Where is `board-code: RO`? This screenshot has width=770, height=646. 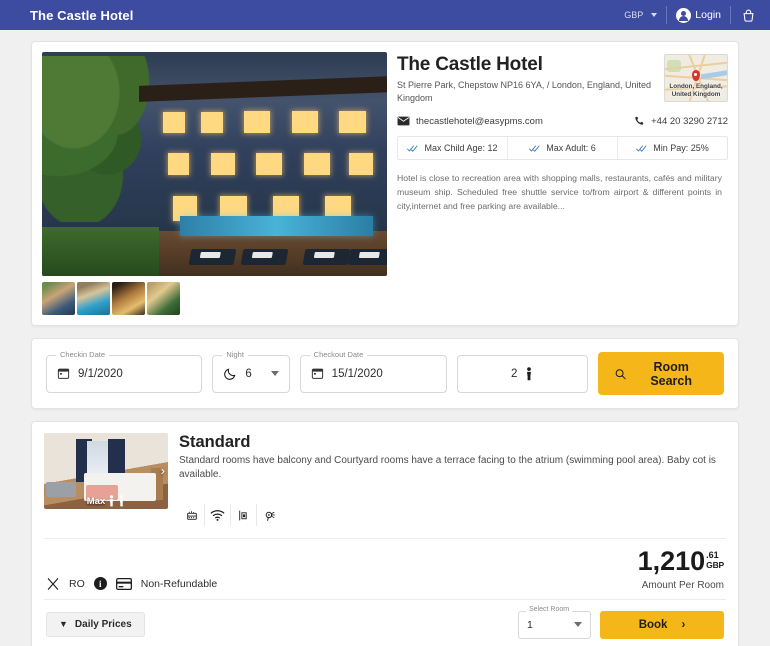
board-code: RO is located at coordinates (77, 583).